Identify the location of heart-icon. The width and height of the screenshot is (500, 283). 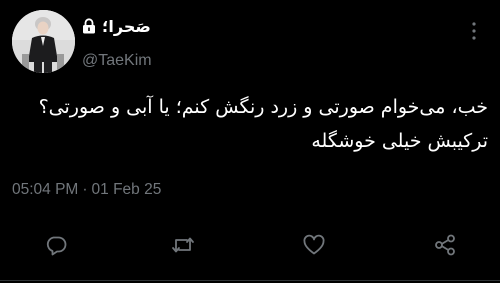
(314, 244).